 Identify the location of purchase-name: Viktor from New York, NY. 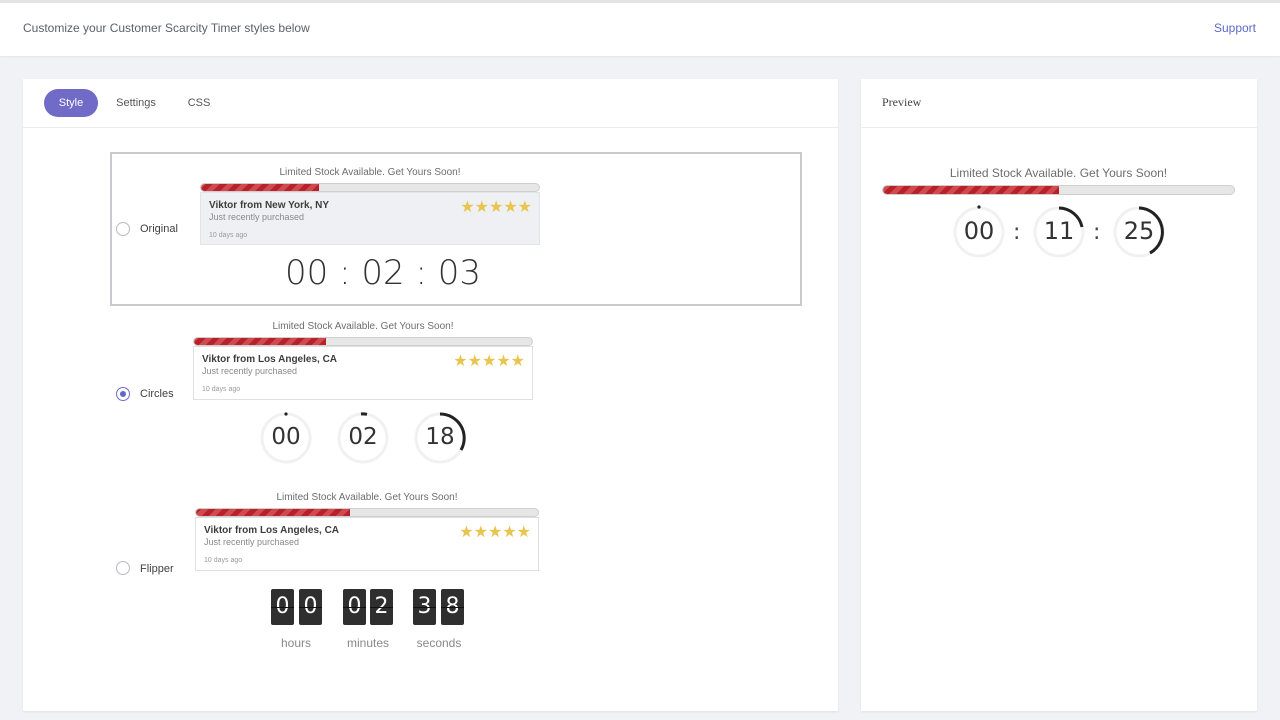
(269, 205).